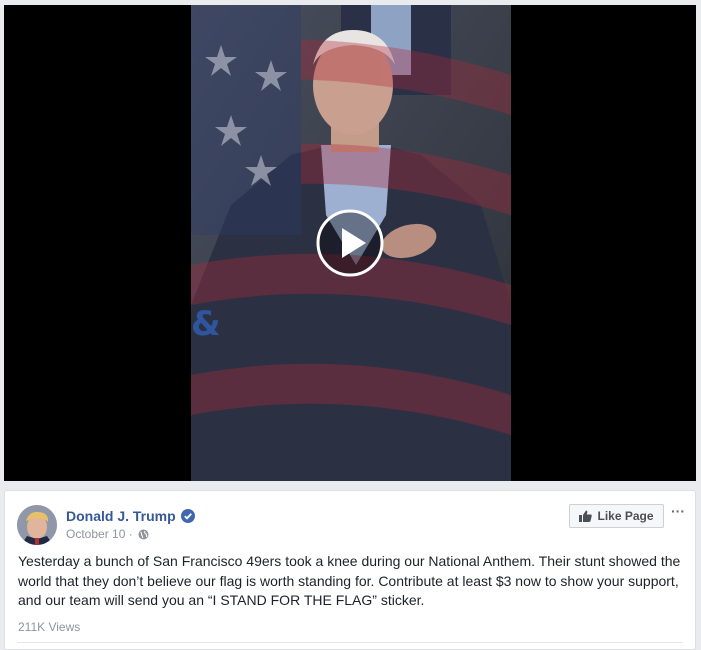 The width and height of the screenshot is (701, 650). What do you see at coordinates (188, 516) in the screenshot?
I see `verified-badge-icon` at bounding box center [188, 516].